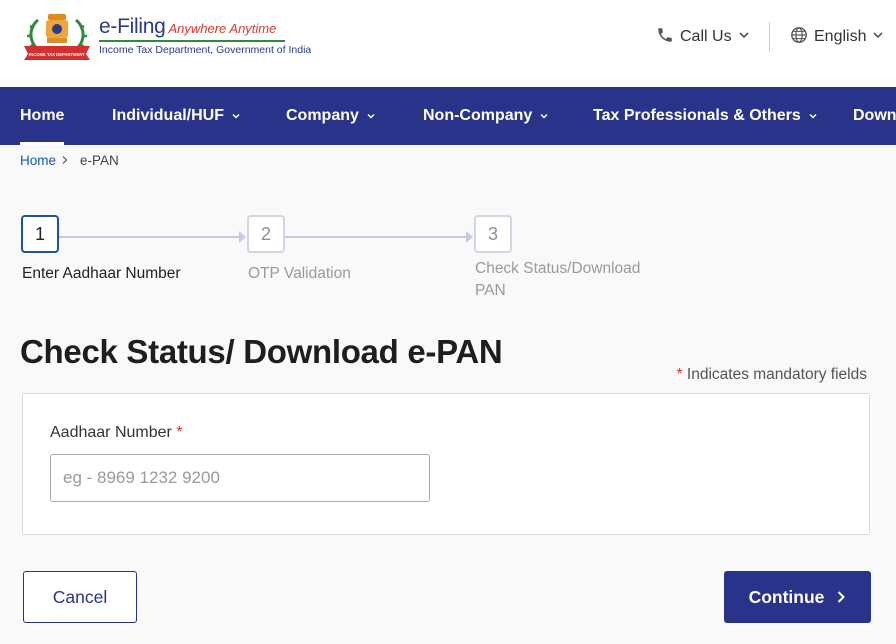 The width and height of the screenshot is (896, 644). Describe the element at coordinates (132, 26) in the screenshot. I see `brand-name: e-Filing` at that location.